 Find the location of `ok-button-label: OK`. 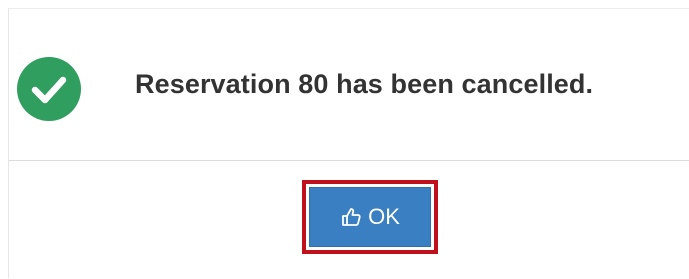

ok-button-label: OK is located at coordinates (384, 216).